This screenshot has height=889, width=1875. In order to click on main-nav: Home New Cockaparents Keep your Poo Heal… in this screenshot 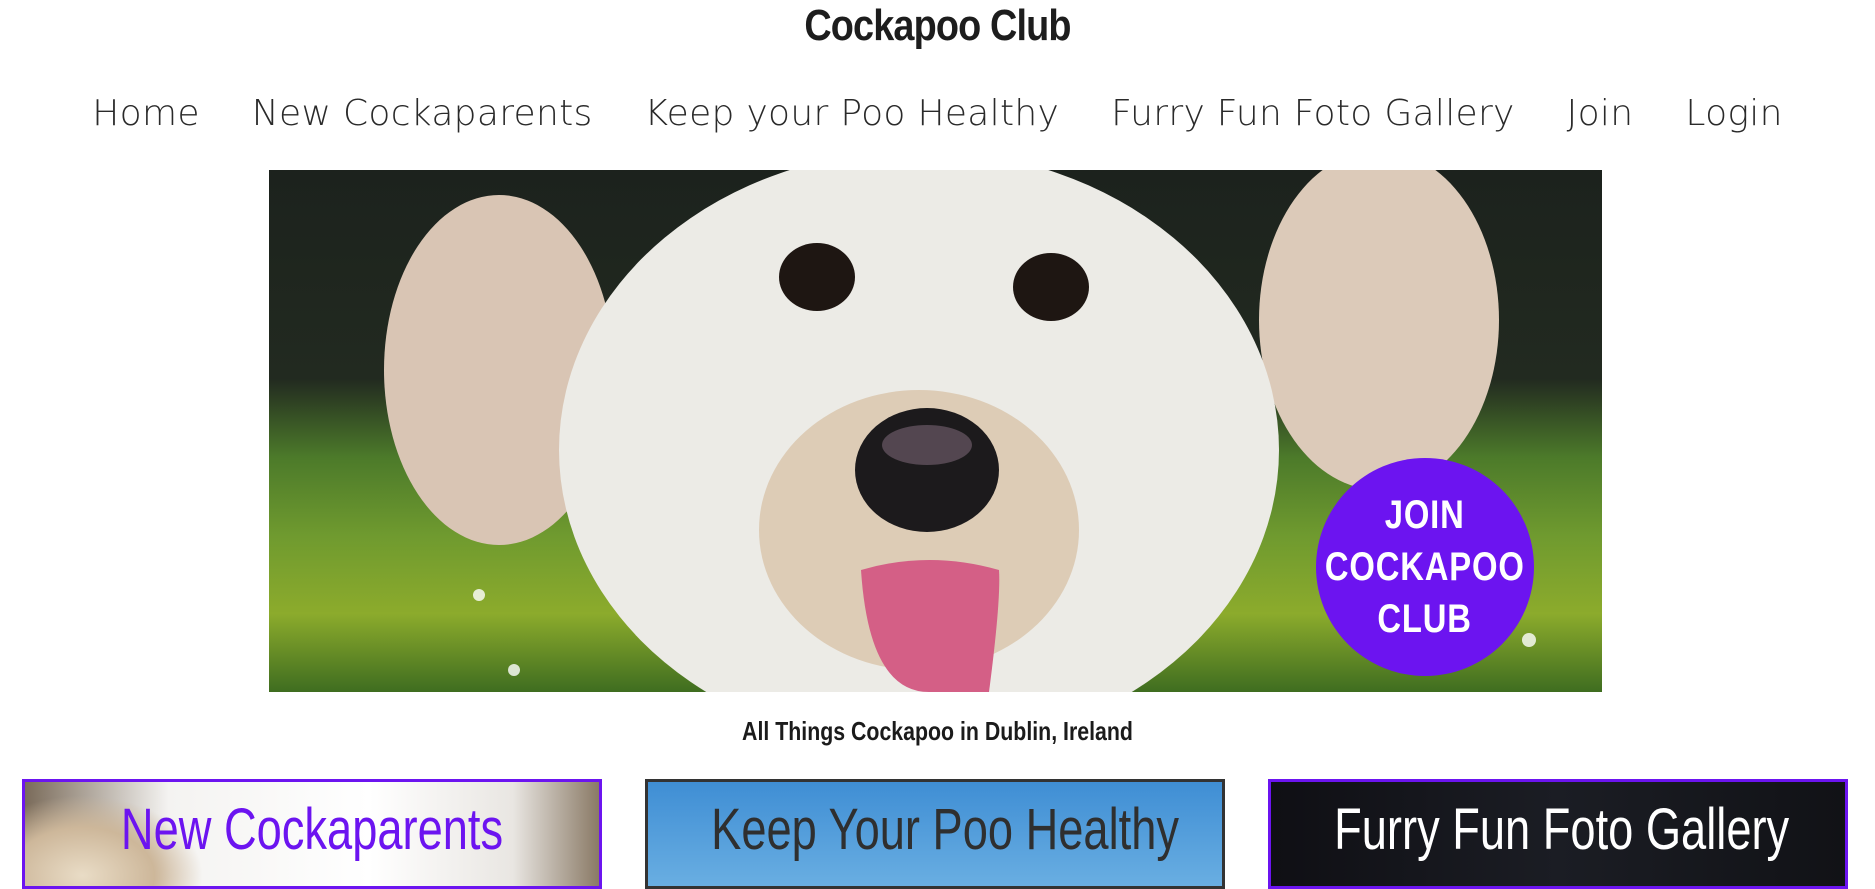, I will do `click(937, 116)`.